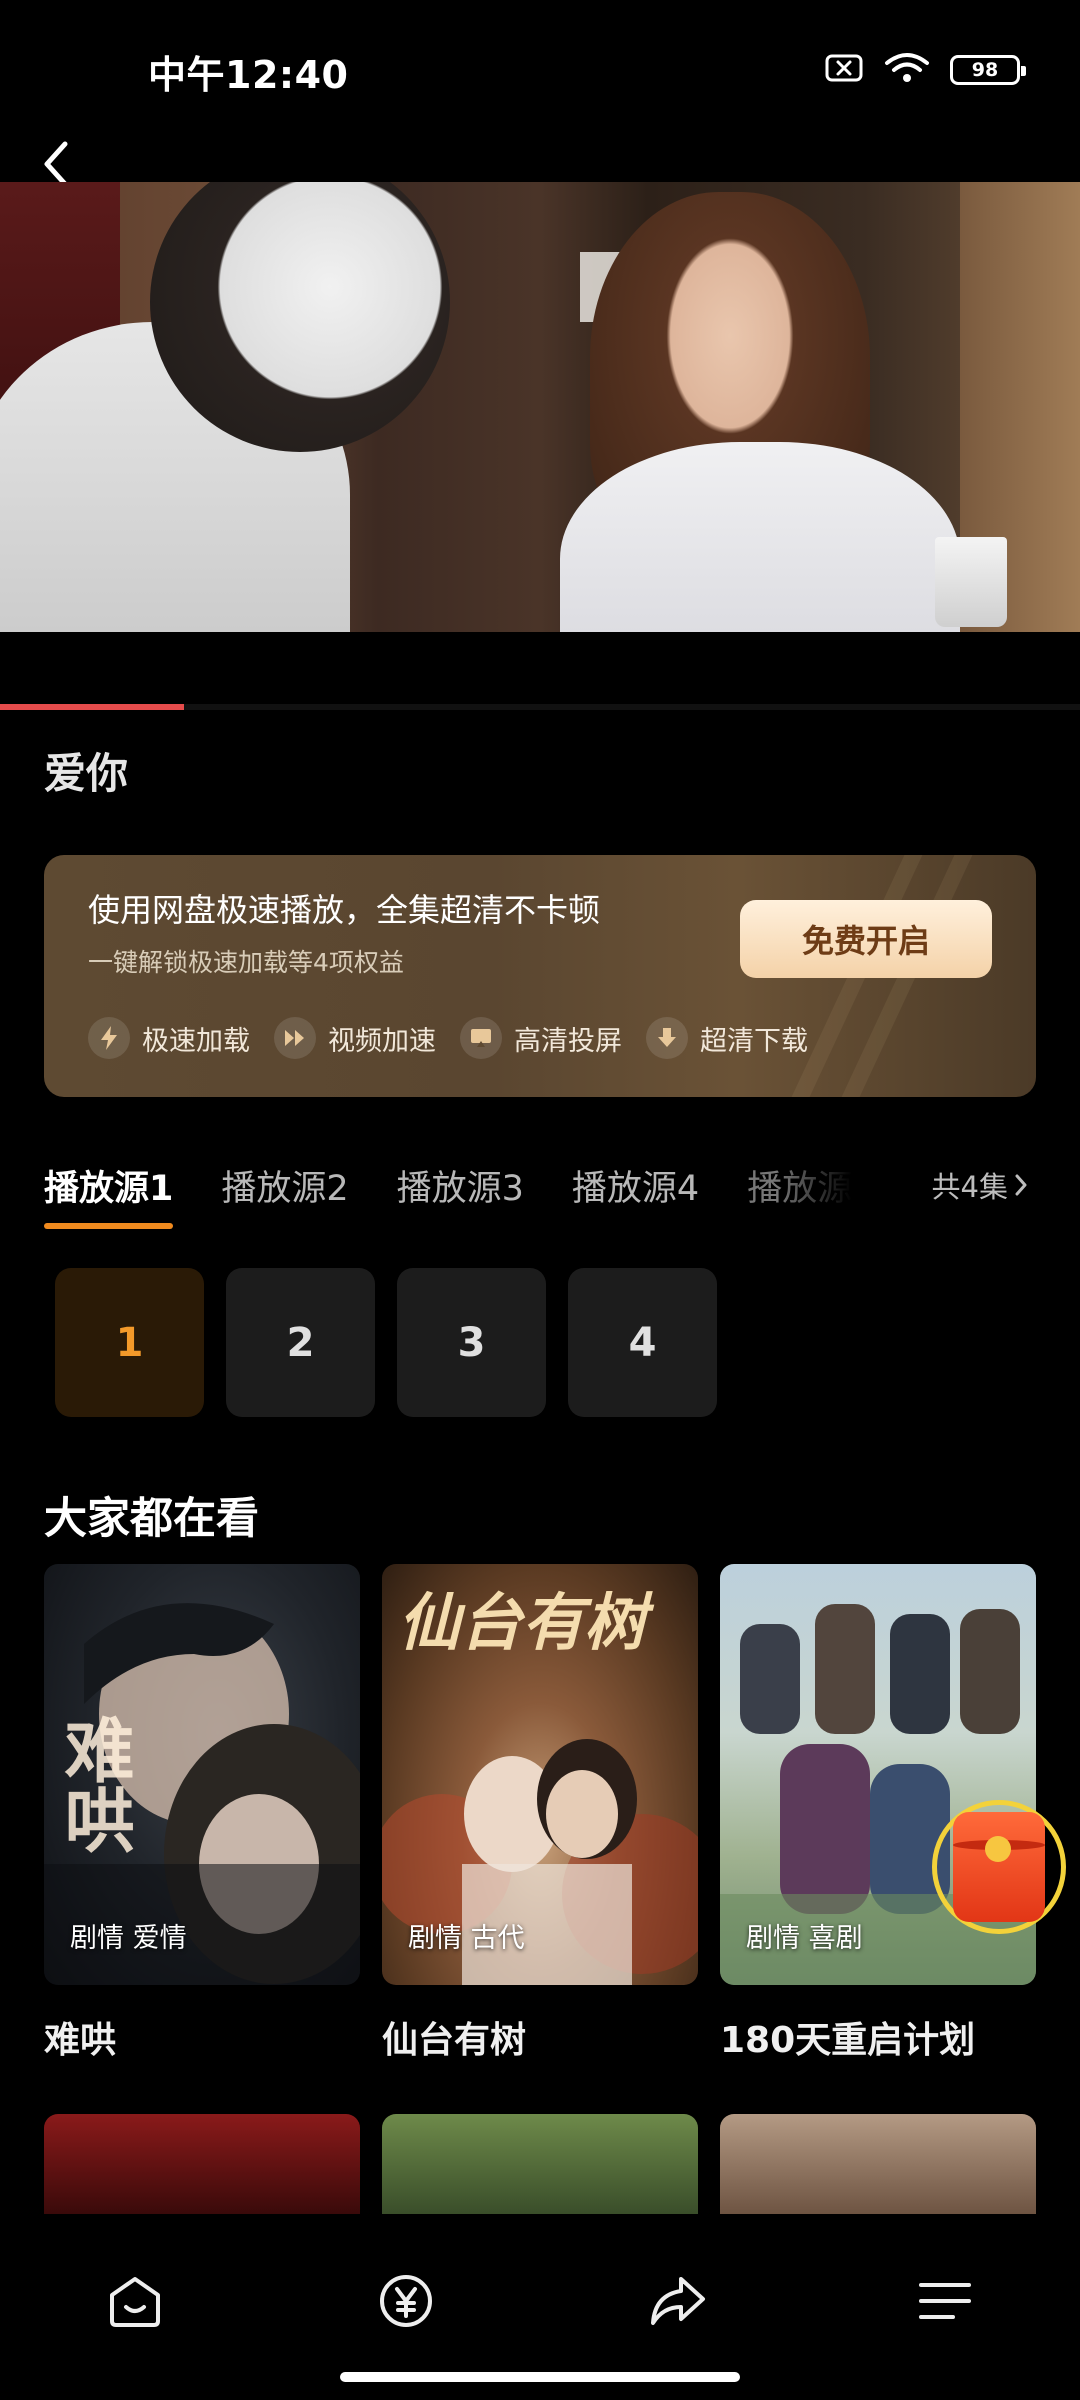 This screenshot has height=2400, width=1080. What do you see at coordinates (109, 1189) in the screenshot?
I see `tab-label: 播放源1` at bounding box center [109, 1189].